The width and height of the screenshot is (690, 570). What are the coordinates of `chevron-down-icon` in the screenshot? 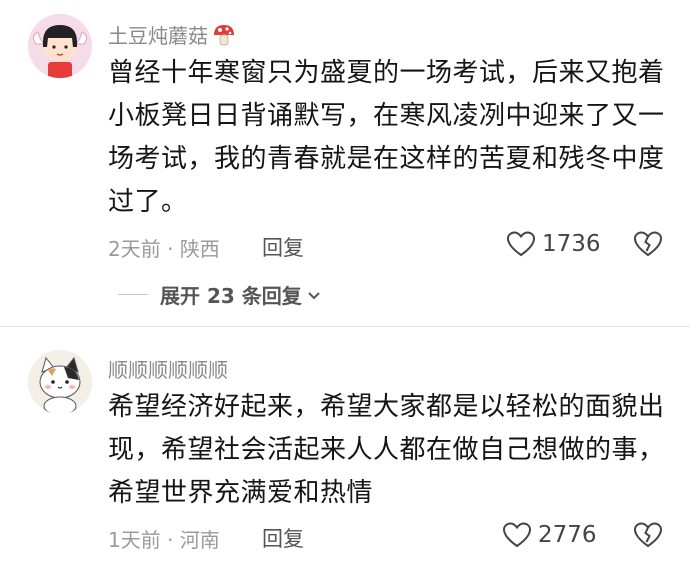 It's located at (314, 295).